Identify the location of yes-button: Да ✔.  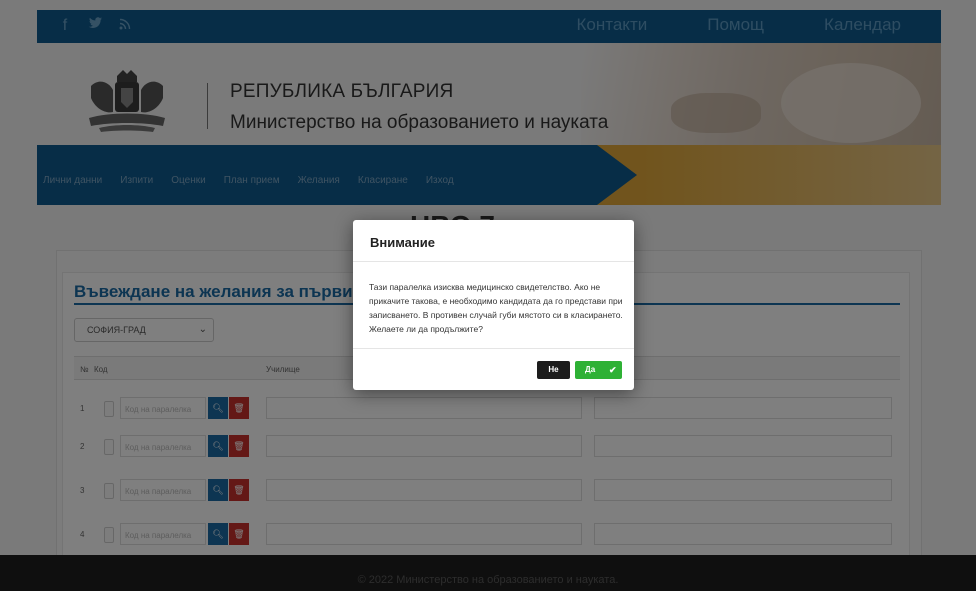
(598, 370).